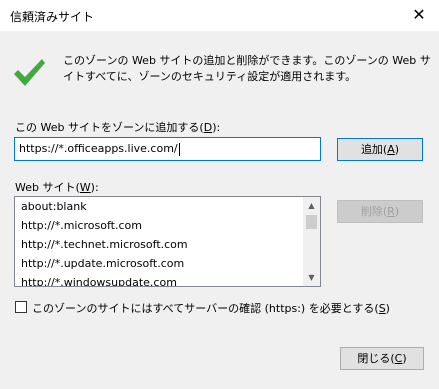  What do you see at coordinates (419, 15) in the screenshot?
I see `close-icon: ✕` at bounding box center [419, 15].